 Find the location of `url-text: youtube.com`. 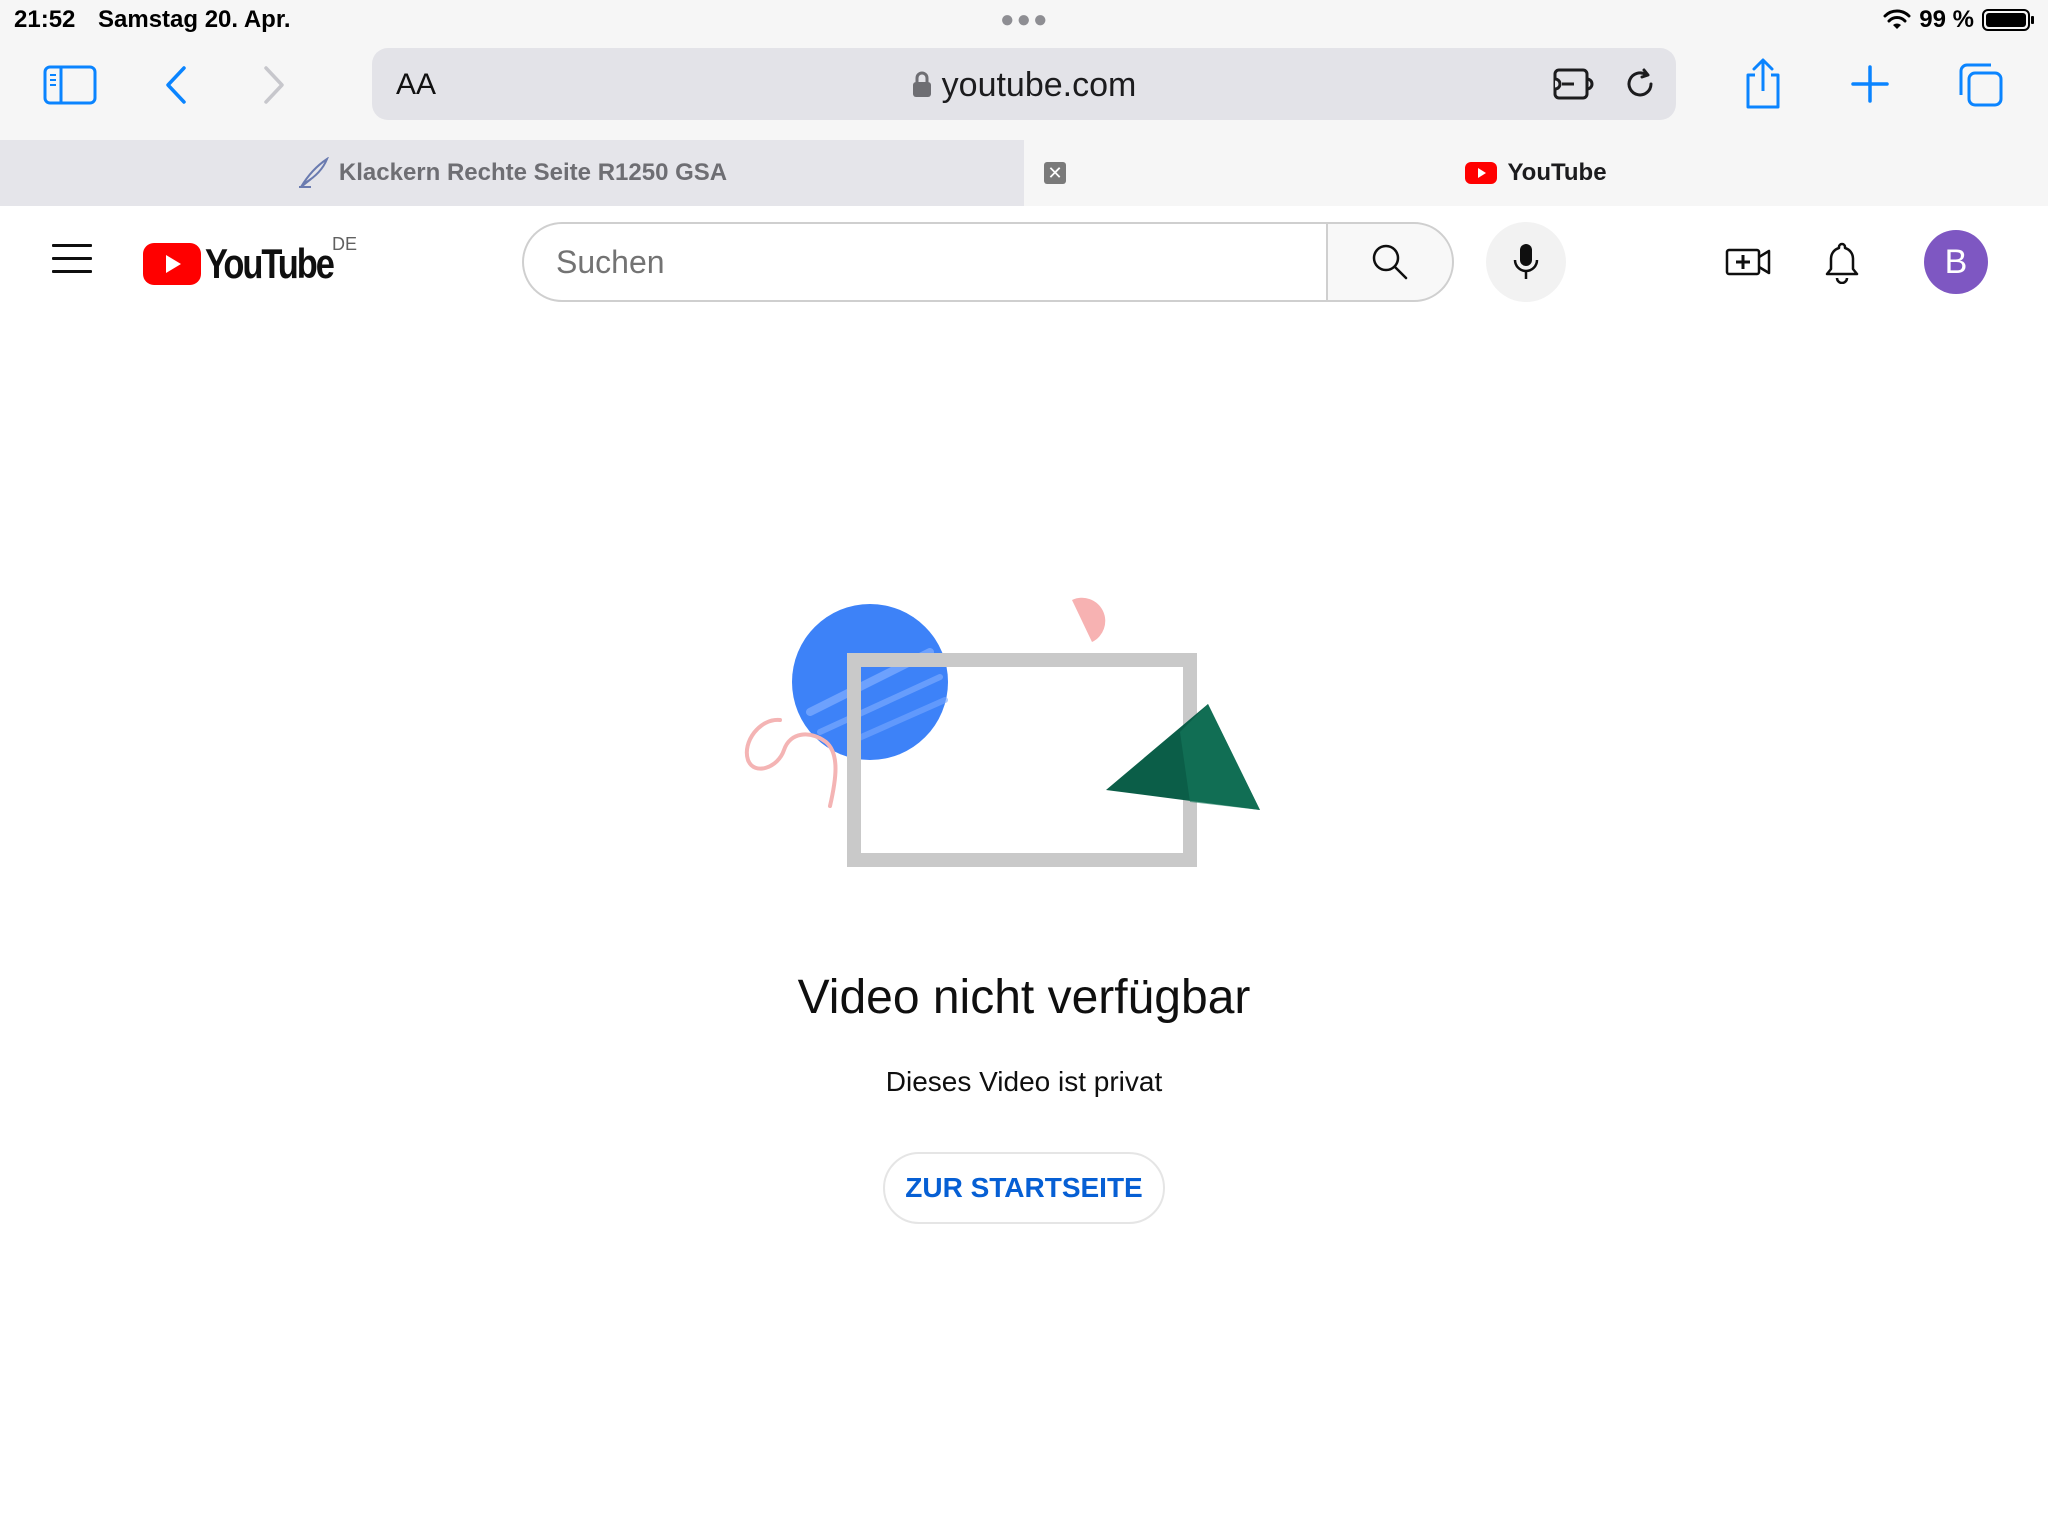

url-text: youtube.com is located at coordinates (1039, 85).